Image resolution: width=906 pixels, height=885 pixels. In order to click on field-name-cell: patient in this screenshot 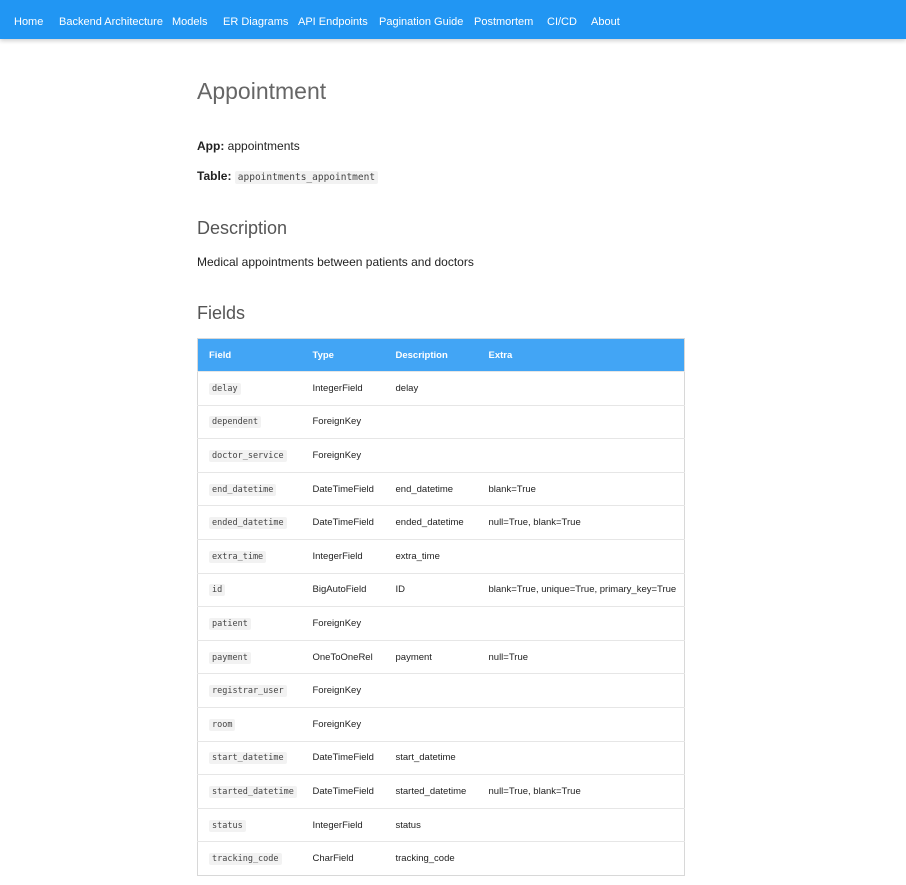, I will do `click(250, 624)`.